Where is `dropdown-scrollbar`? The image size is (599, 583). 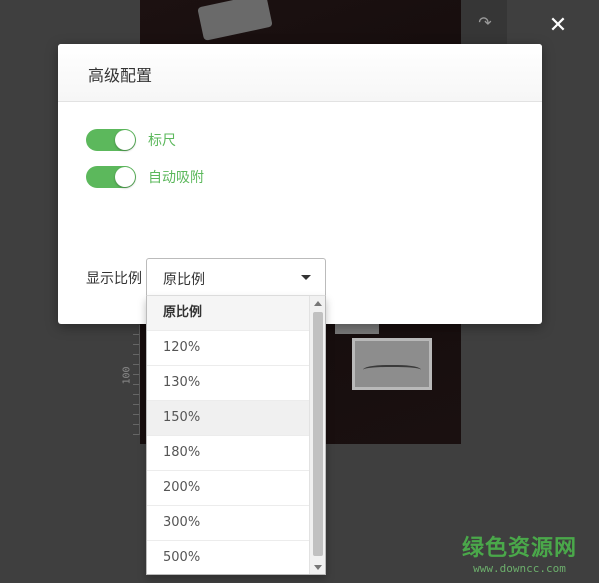 dropdown-scrollbar is located at coordinates (317, 435).